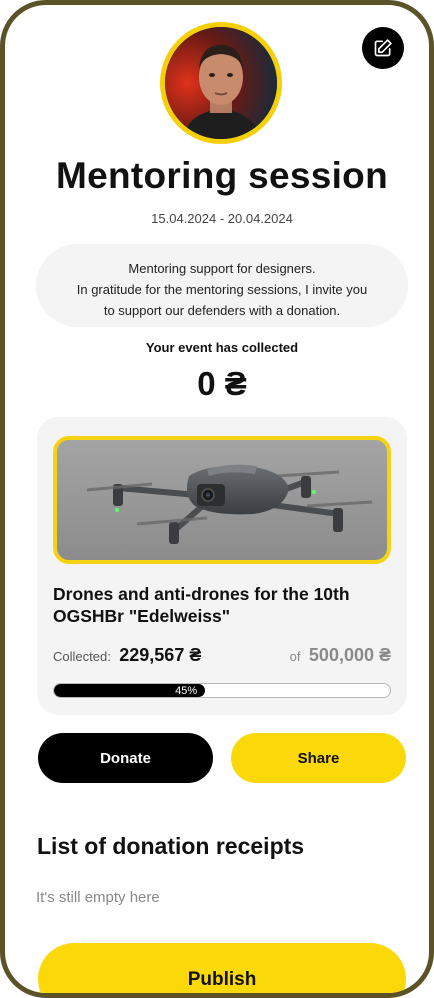 The width and height of the screenshot is (434, 998). Describe the element at coordinates (98, 897) in the screenshot. I see `receipts-empty-text: It's still empty here` at that location.